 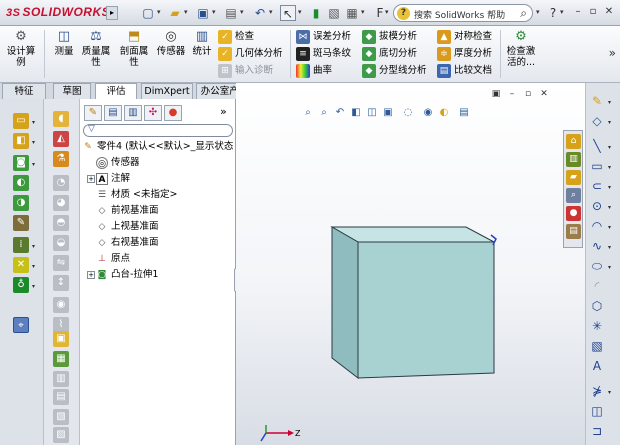 What do you see at coordinates (171, 43) in the screenshot?
I see `sensor-button: ◎ 传感器` at bounding box center [171, 43].